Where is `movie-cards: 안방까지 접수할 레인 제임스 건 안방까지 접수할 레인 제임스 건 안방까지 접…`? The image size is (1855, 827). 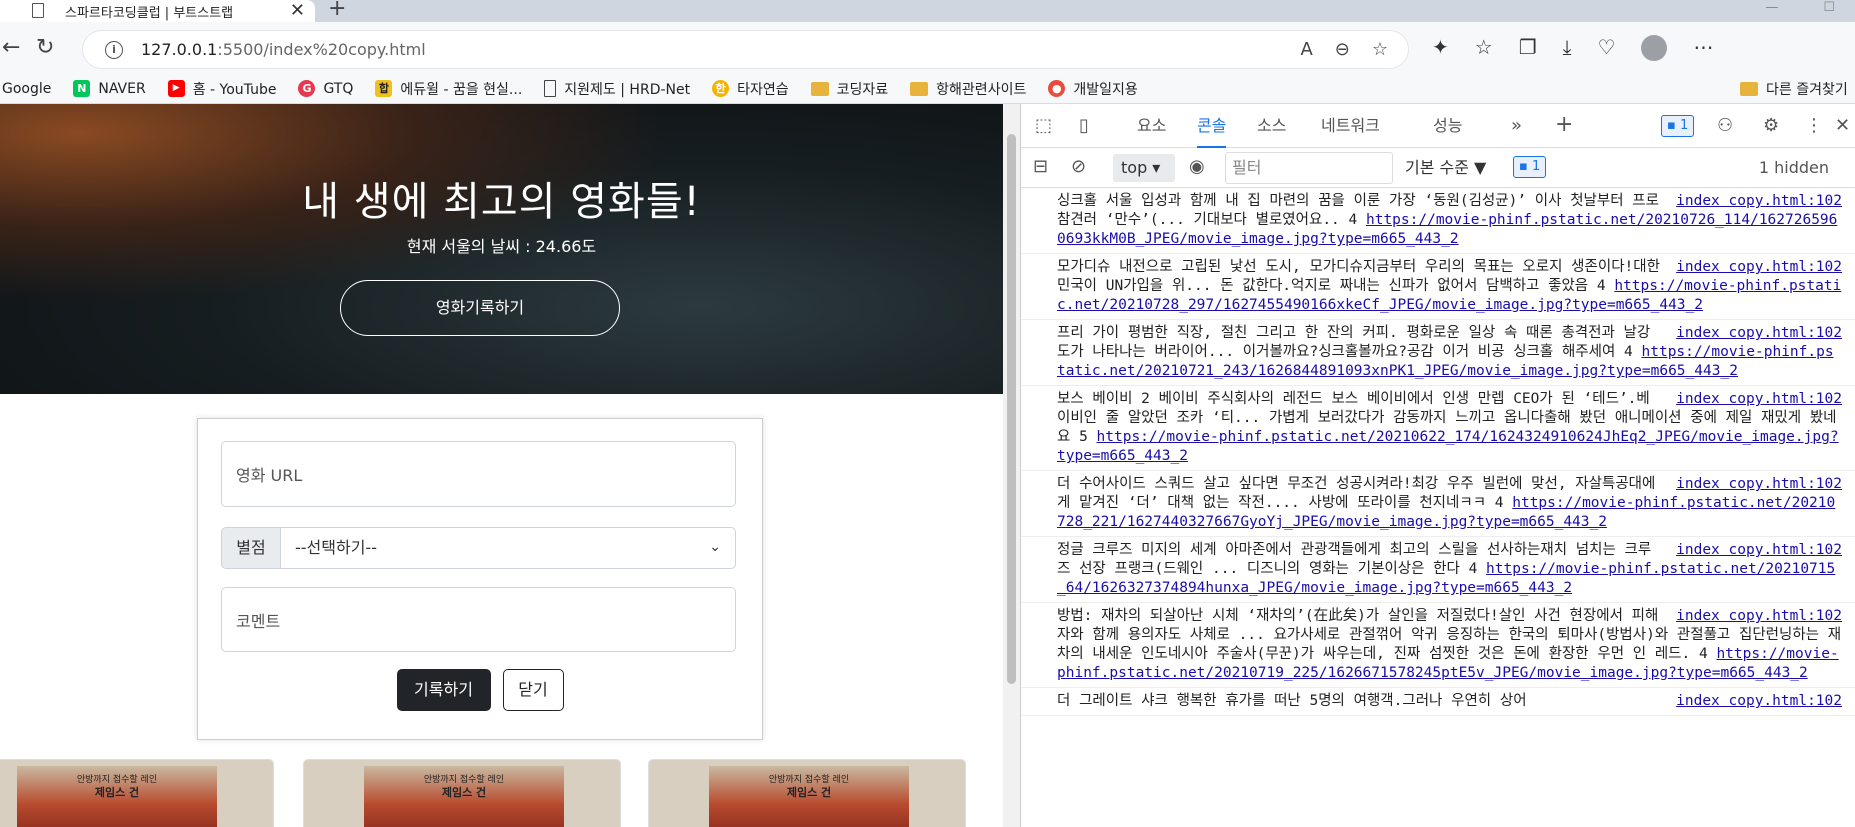
movie-cards: 안방까지 접수할 레인 제임스 건 안방까지 접수할 레인 제임스 건 안방까지 접… is located at coordinates (501, 793).